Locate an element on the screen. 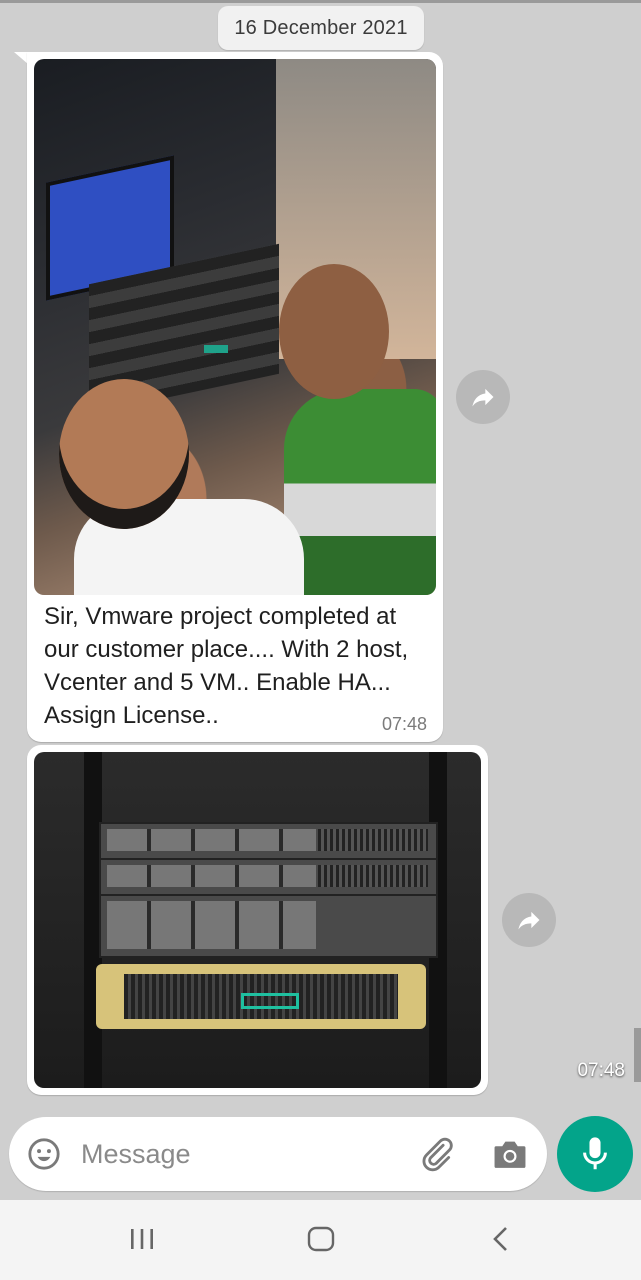 Image resolution: width=641 pixels, height=1280 pixels. attachment-icon is located at coordinates (436, 1154).